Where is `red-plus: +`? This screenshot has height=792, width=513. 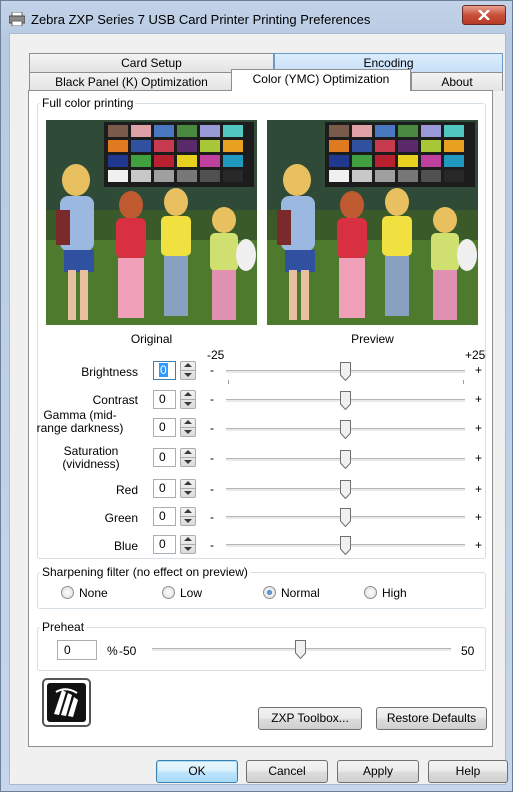 red-plus: + is located at coordinates (479, 489).